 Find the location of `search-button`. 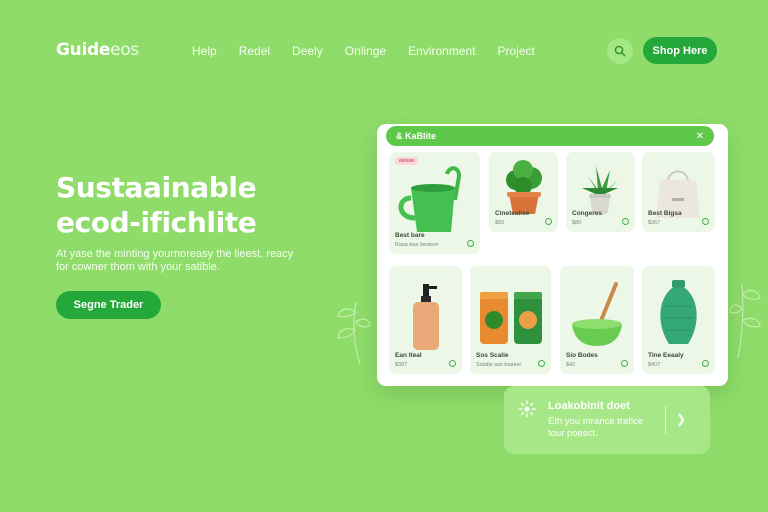

search-button is located at coordinates (620, 51).